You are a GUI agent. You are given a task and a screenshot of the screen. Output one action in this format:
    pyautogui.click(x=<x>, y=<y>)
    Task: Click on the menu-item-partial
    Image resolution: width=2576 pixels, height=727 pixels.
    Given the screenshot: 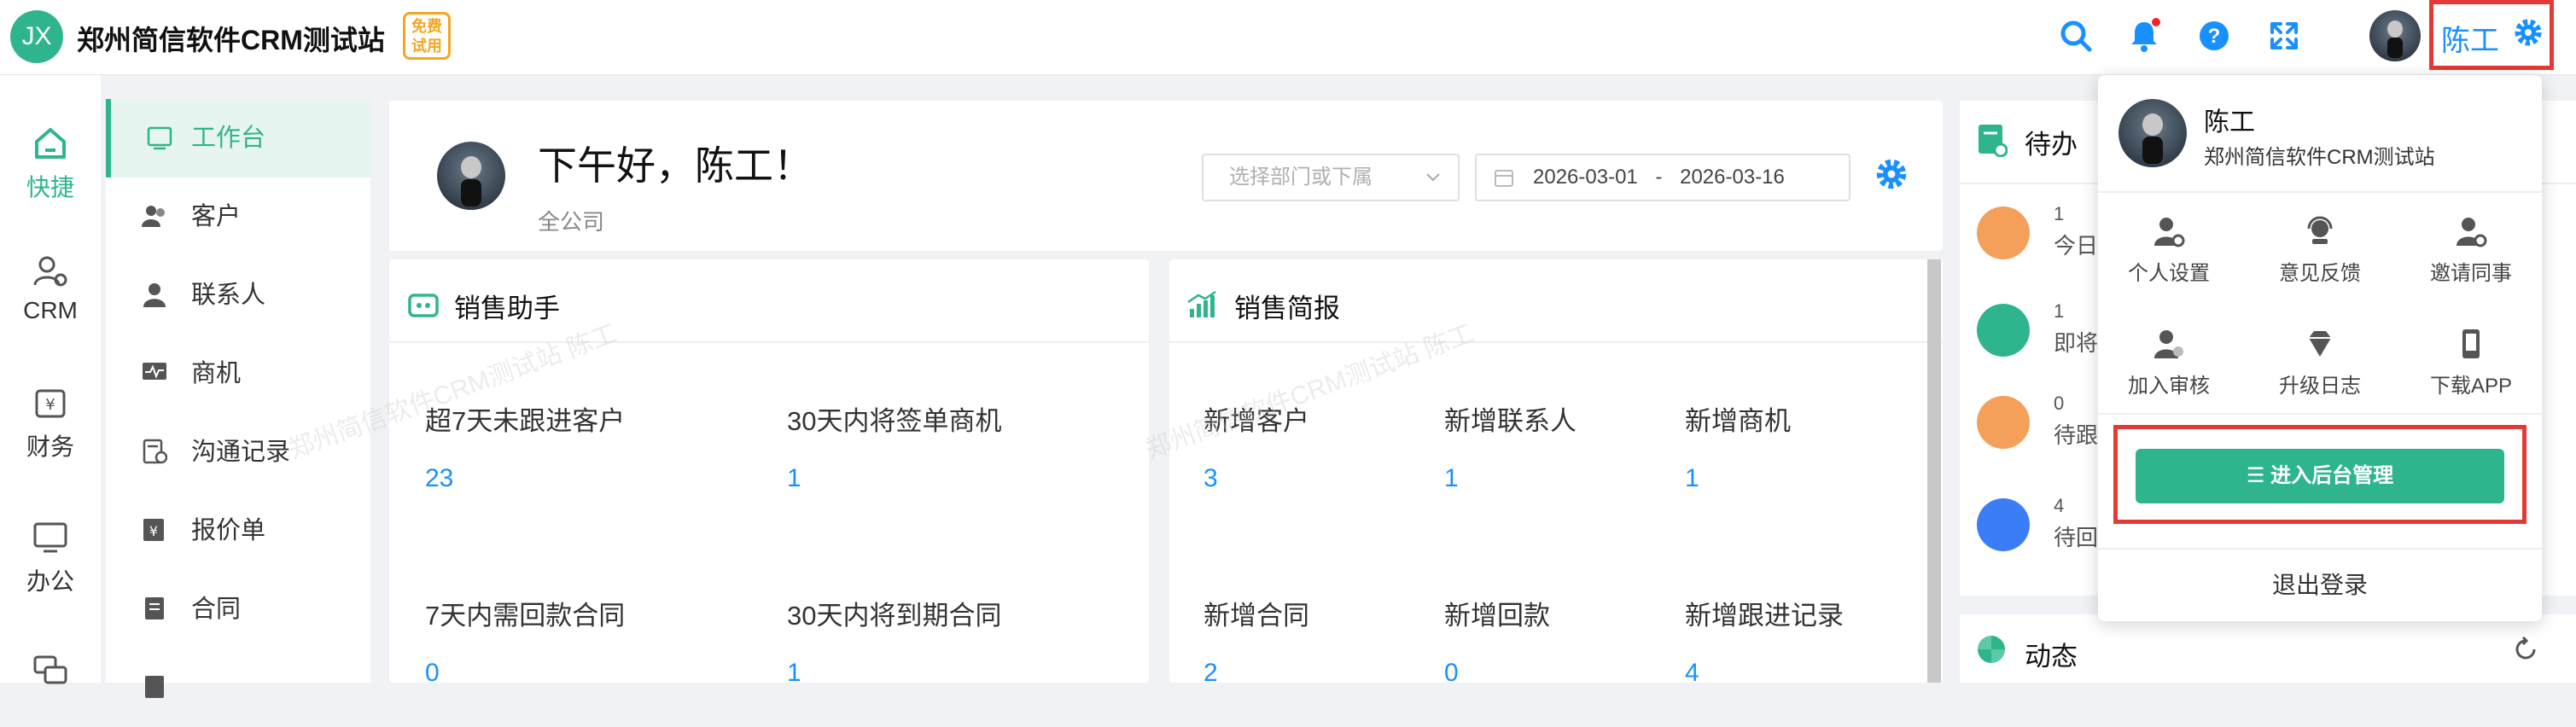 What is the action you would take?
    pyautogui.click(x=238, y=688)
    